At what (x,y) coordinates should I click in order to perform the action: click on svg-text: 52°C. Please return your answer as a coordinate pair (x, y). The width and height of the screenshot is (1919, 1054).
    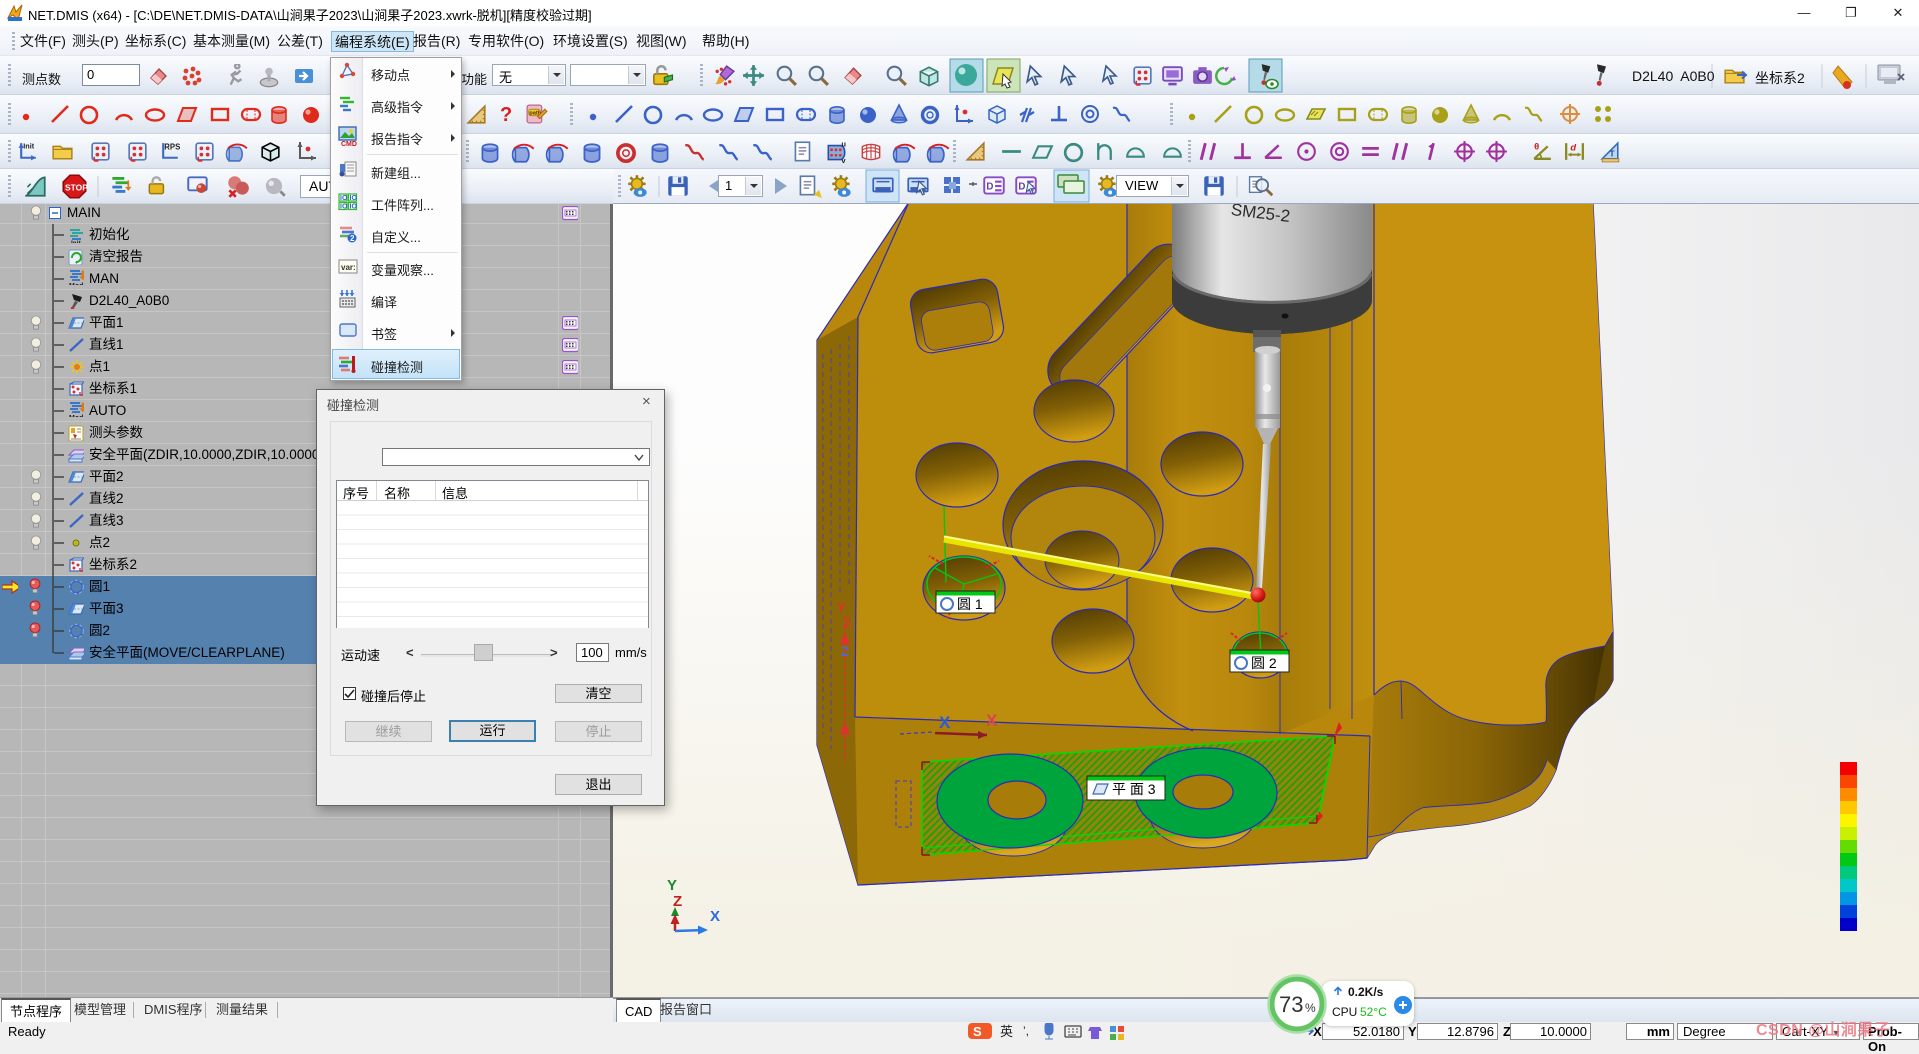
    Looking at the image, I should click on (1373, 1012).